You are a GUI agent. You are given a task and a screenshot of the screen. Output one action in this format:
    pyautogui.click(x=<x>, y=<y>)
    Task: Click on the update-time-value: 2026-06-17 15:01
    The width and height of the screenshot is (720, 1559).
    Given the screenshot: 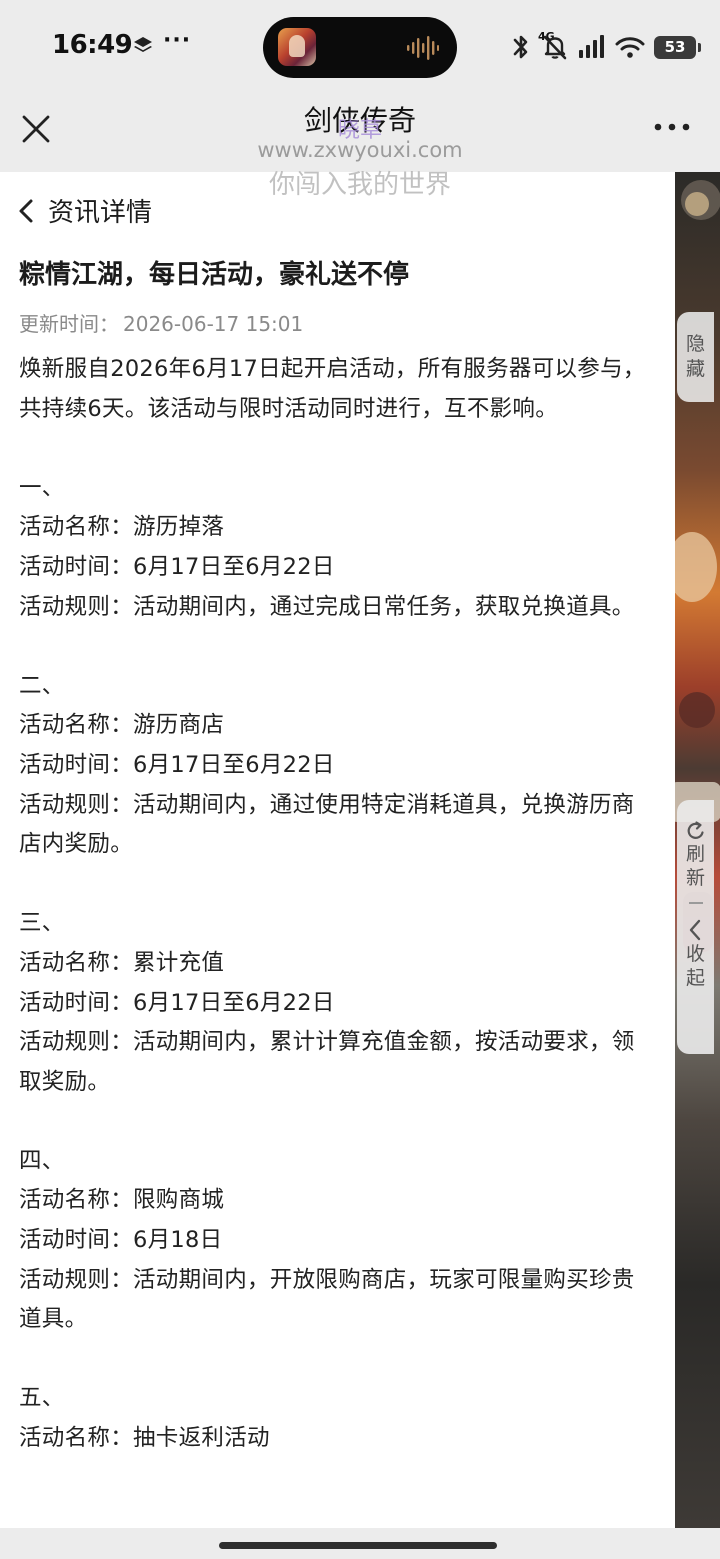 What is the action you would take?
    pyautogui.click(x=213, y=324)
    